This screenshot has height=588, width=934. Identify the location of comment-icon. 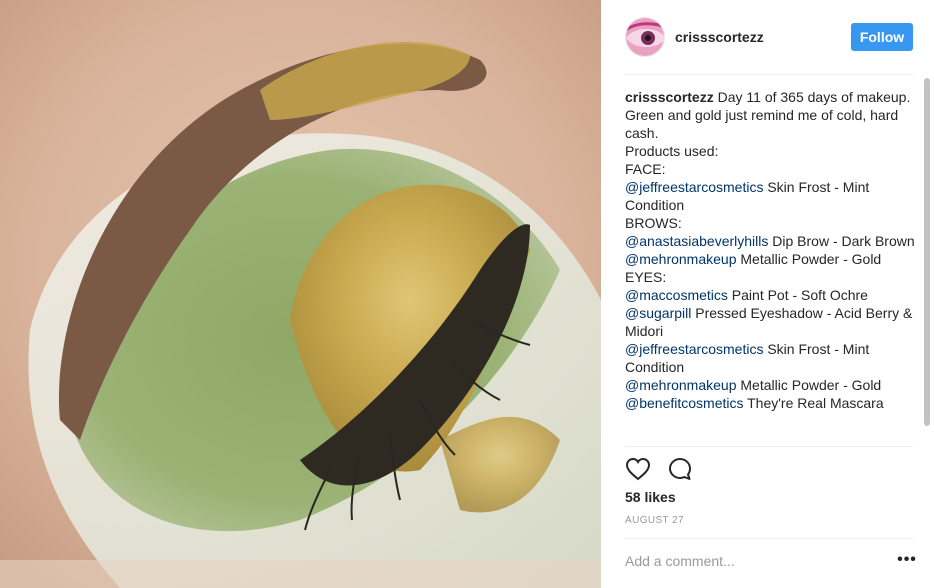
(680, 469).